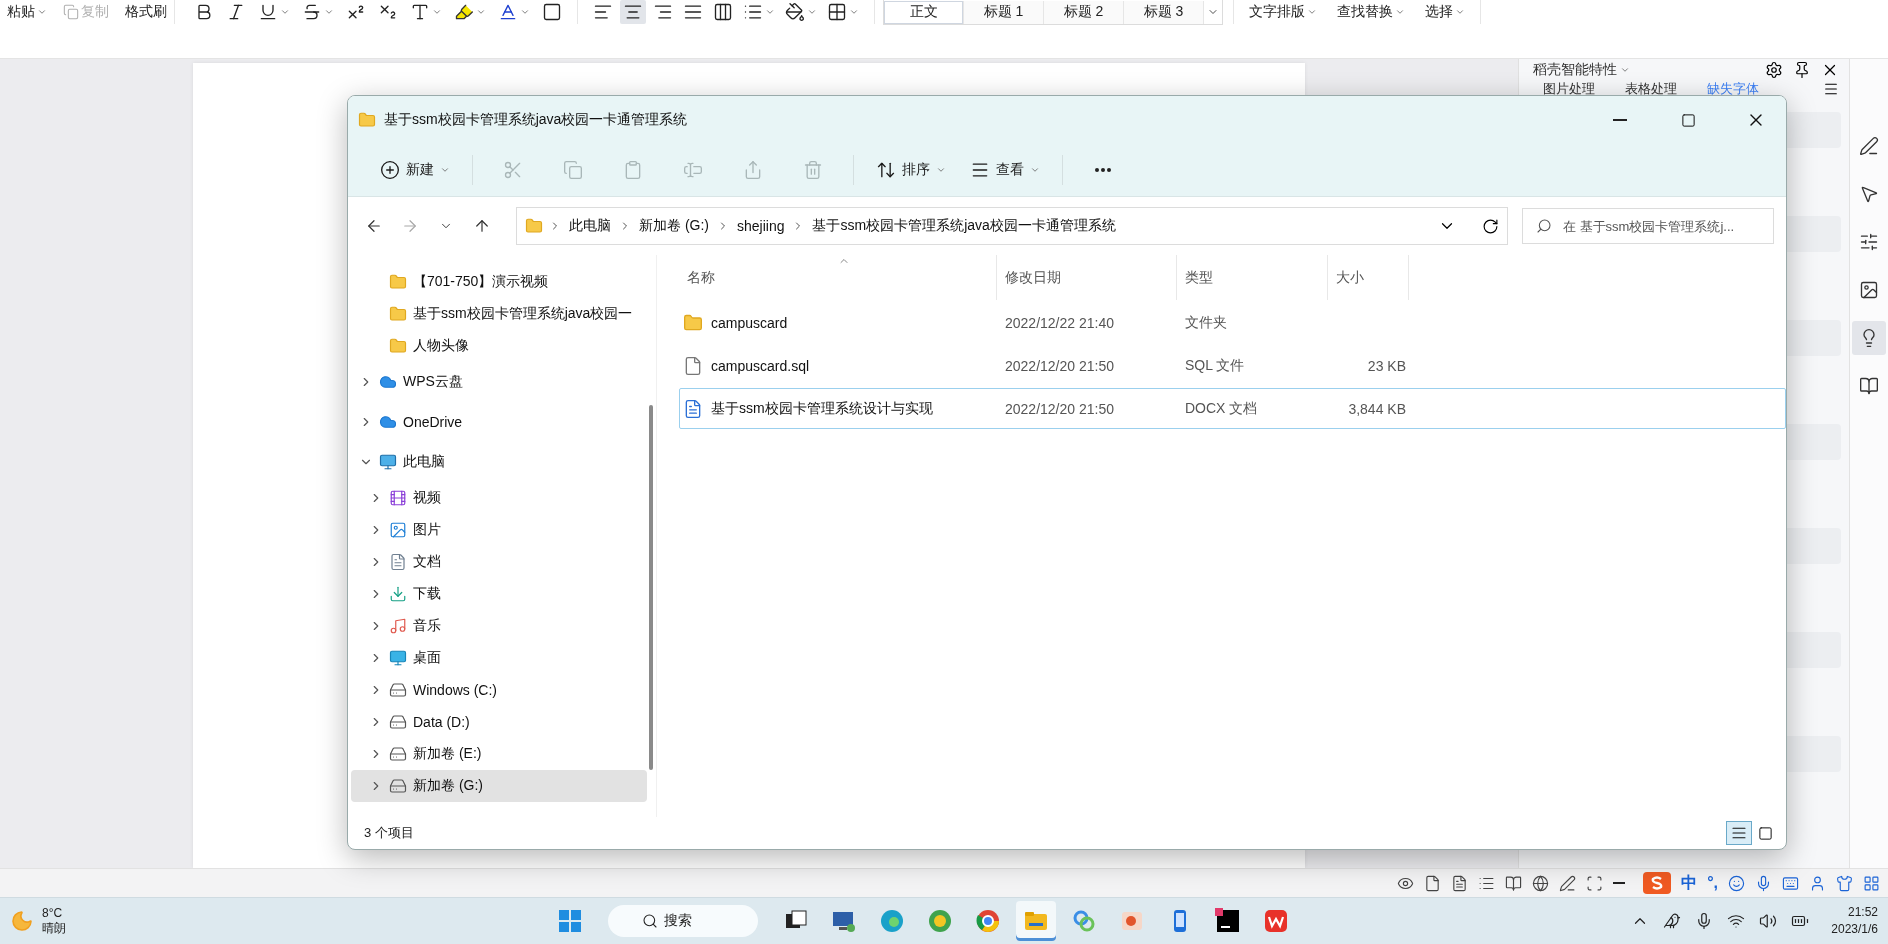 The image size is (1888, 944). Describe the element at coordinates (499, 626) in the screenshot. I see `nav-item: 音乐` at that location.